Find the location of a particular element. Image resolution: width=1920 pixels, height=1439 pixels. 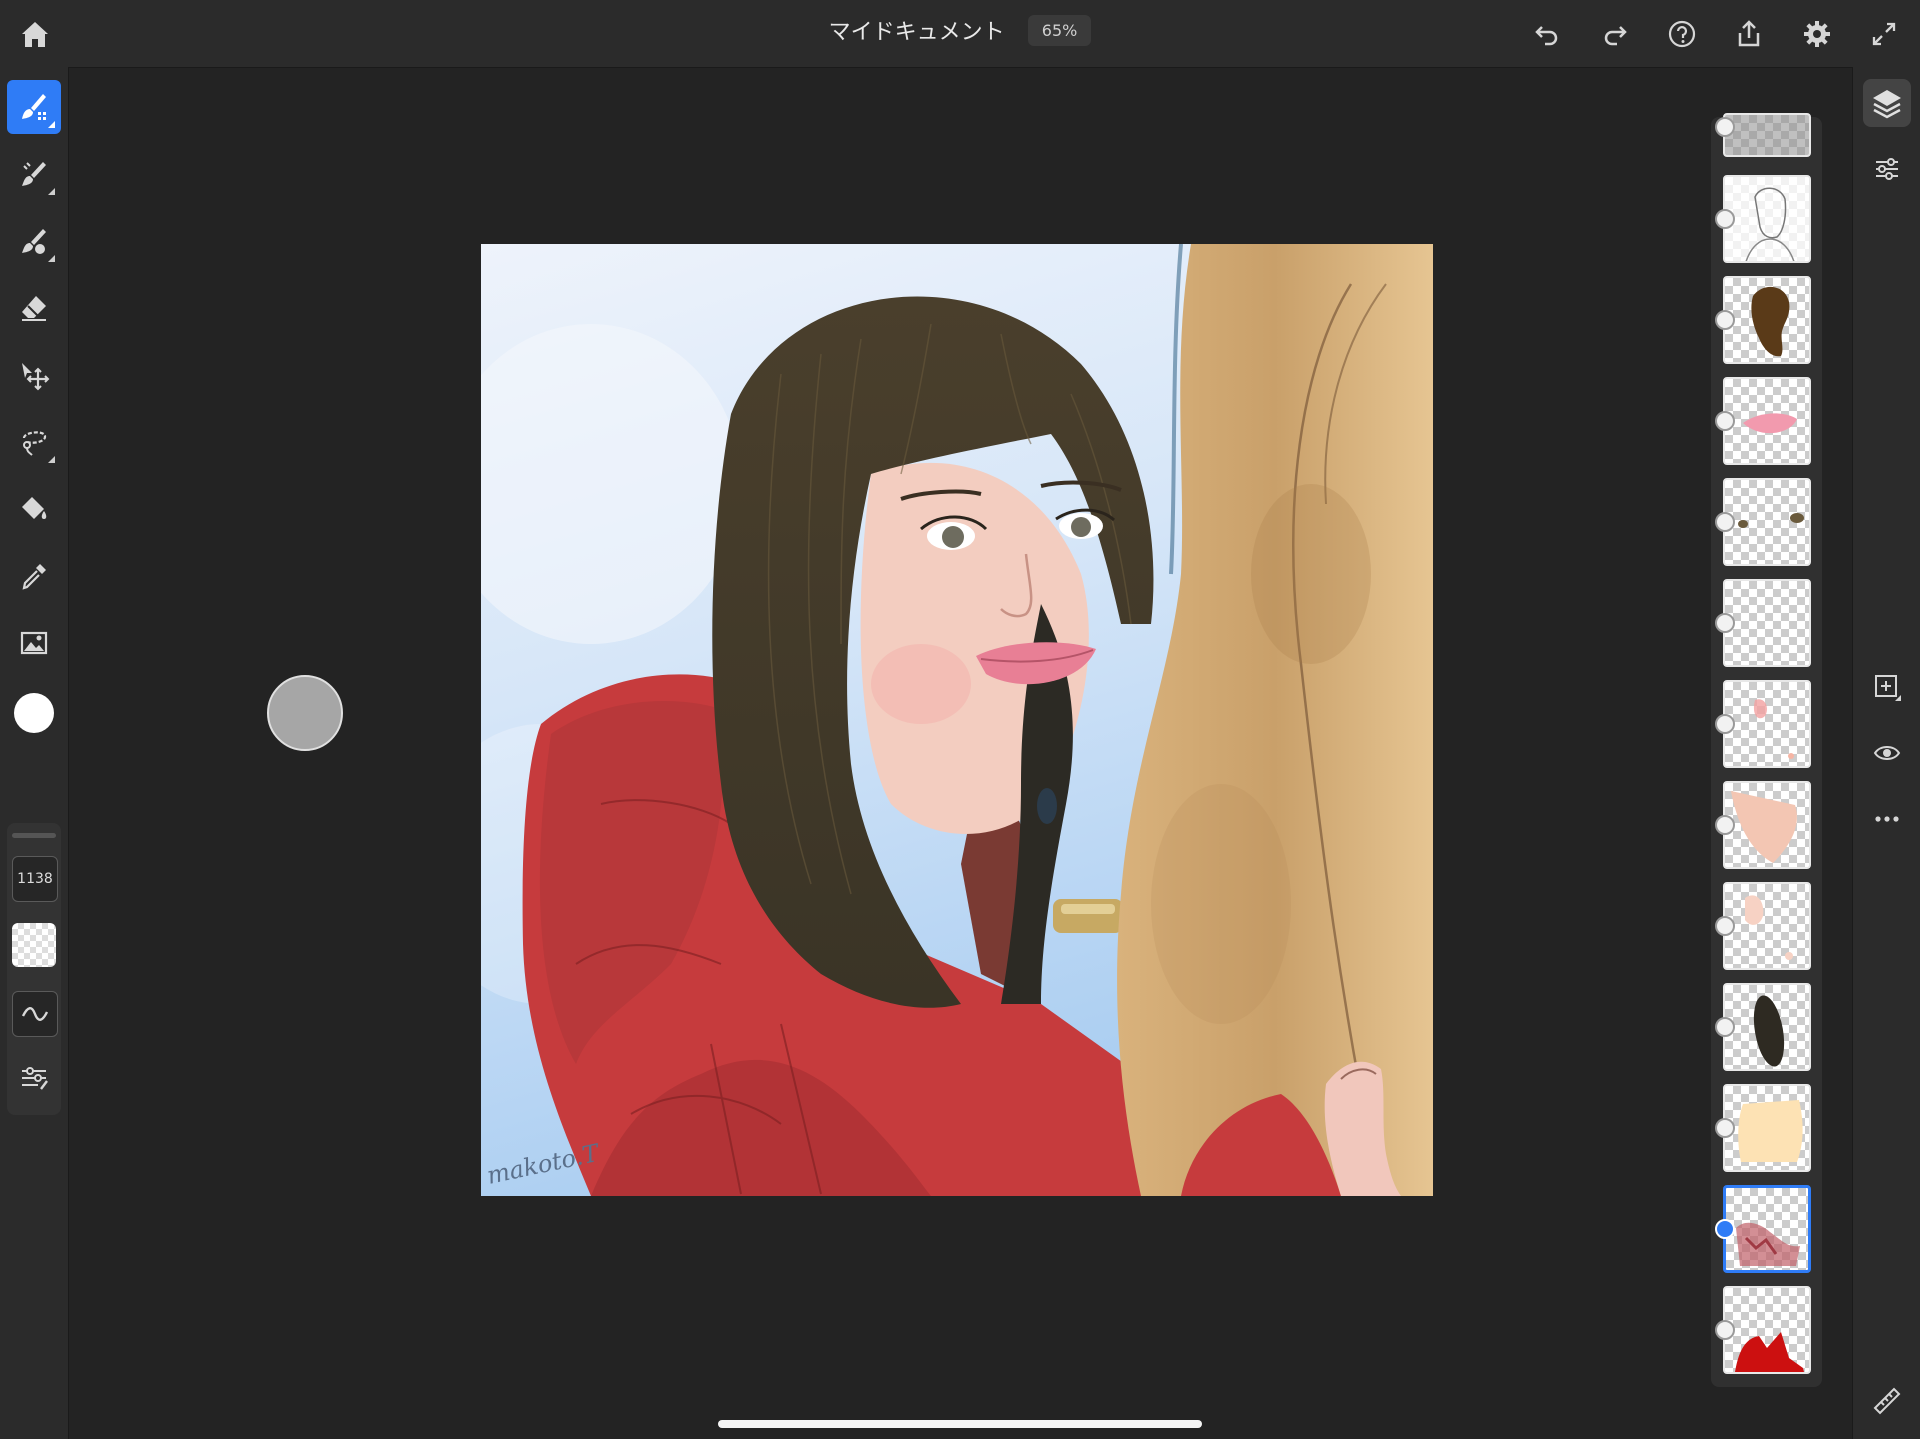

layer-properties-button is located at coordinates (1887, 169).